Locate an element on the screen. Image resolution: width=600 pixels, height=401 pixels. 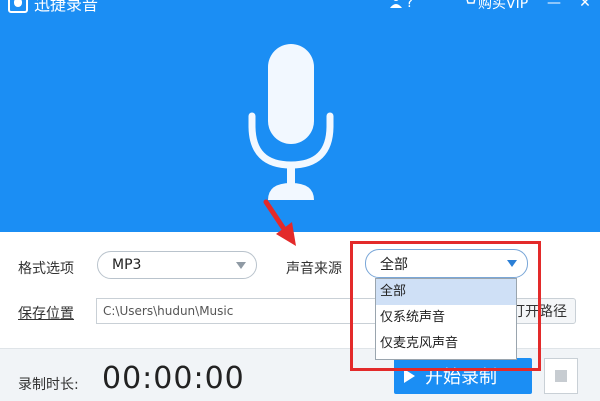
window-controls: ? 购买VIP — ✕ is located at coordinates (495, 7).